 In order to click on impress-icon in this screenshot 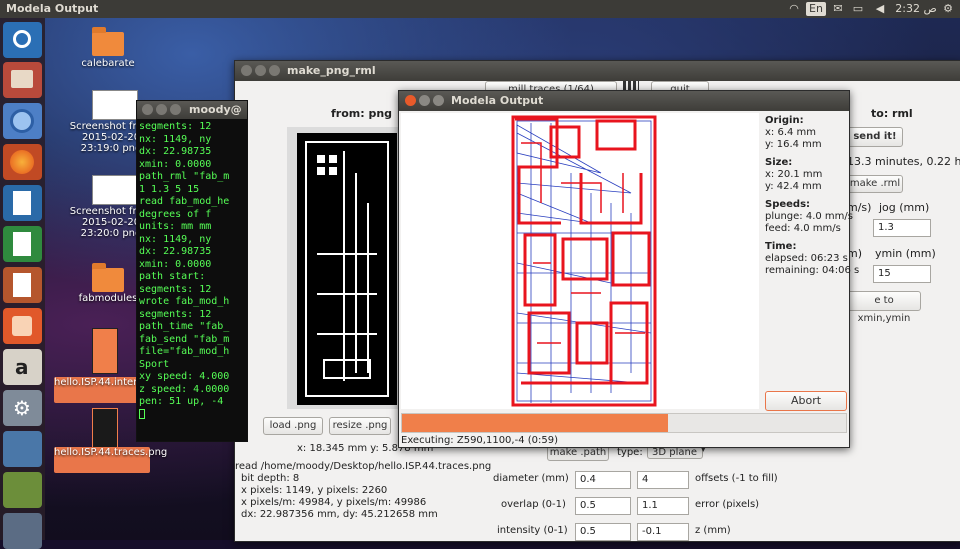, I will do `click(22, 285)`.